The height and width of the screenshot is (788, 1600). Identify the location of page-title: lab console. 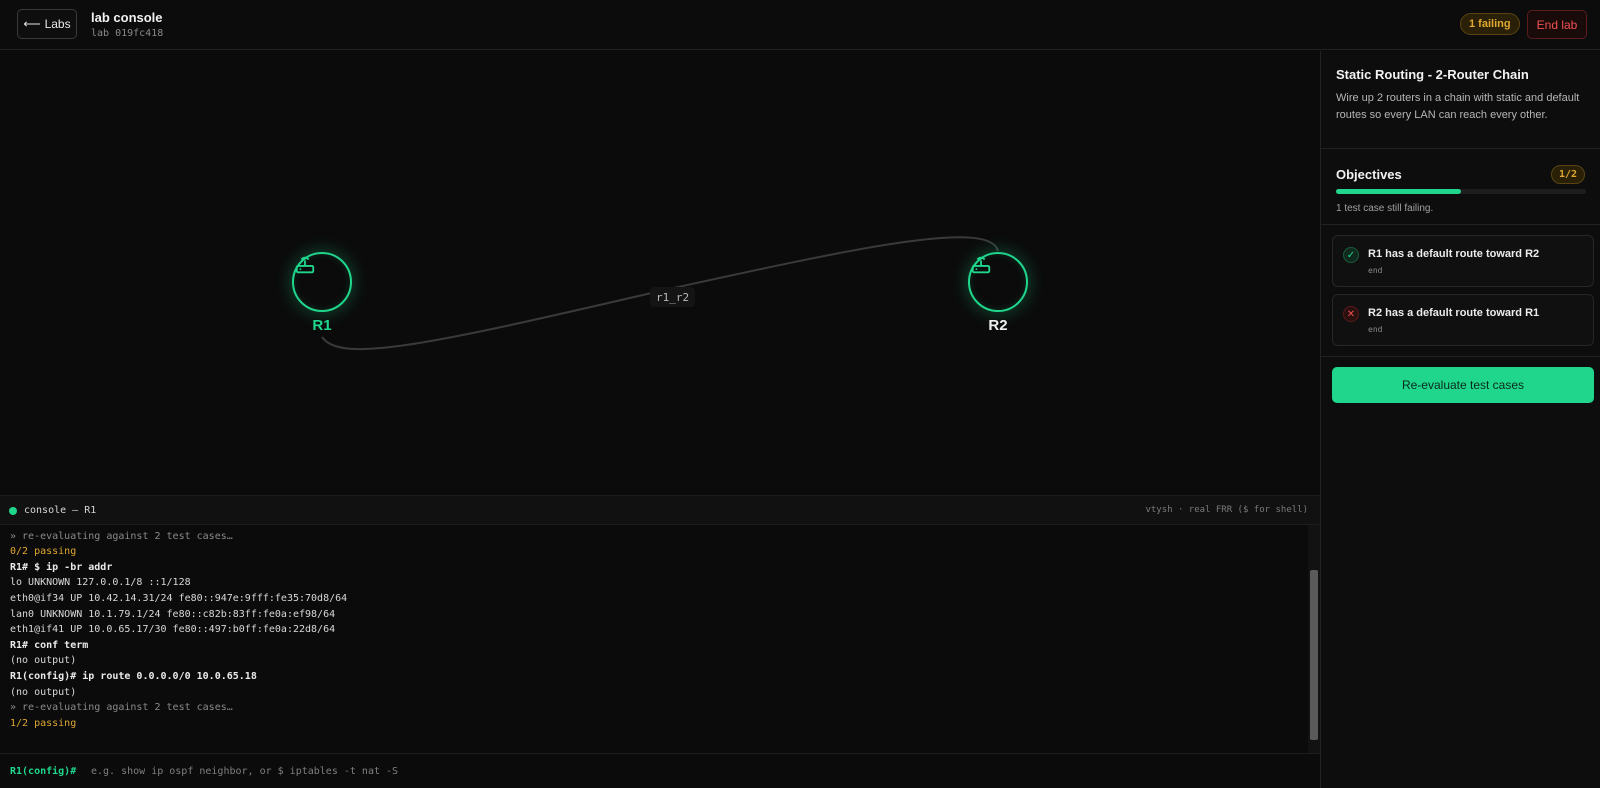
(127, 17).